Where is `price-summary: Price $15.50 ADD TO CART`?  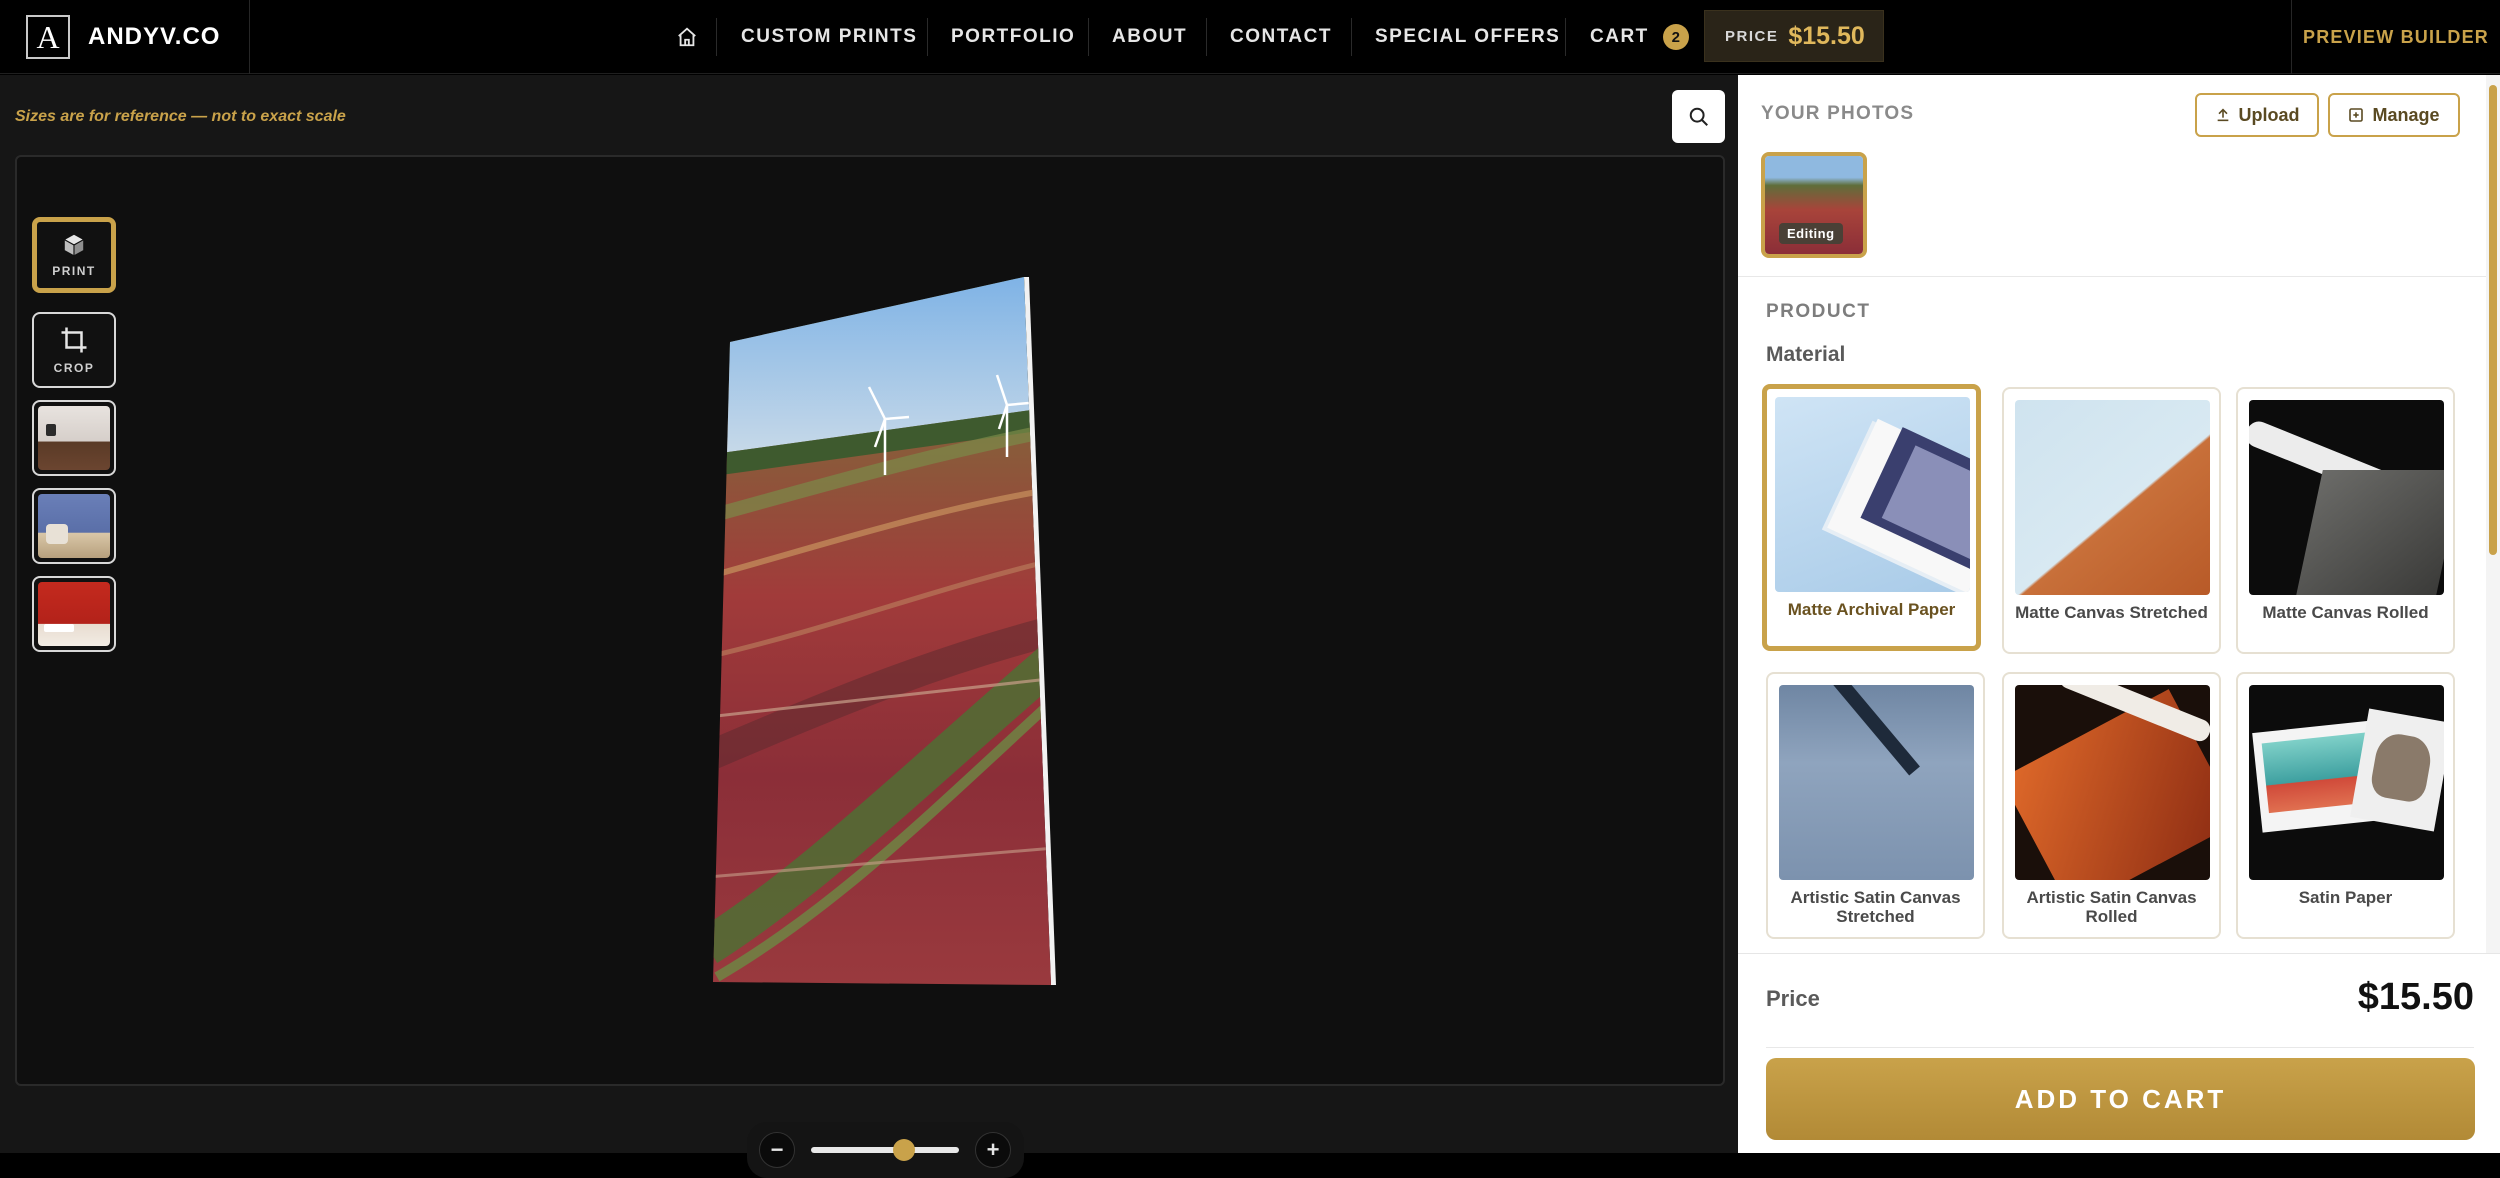
price-summary: Price $15.50 ADD TO CART is located at coordinates (2119, 1053).